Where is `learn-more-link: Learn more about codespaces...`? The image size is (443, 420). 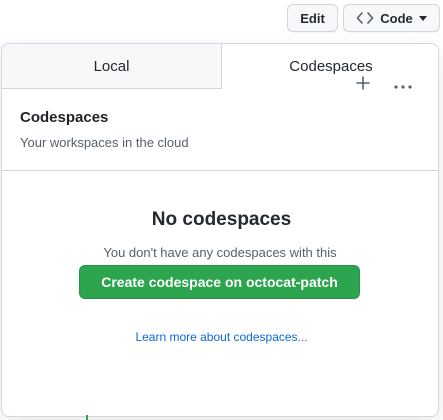 learn-more-link: Learn more about codespaces... is located at coordinates (221, 337).